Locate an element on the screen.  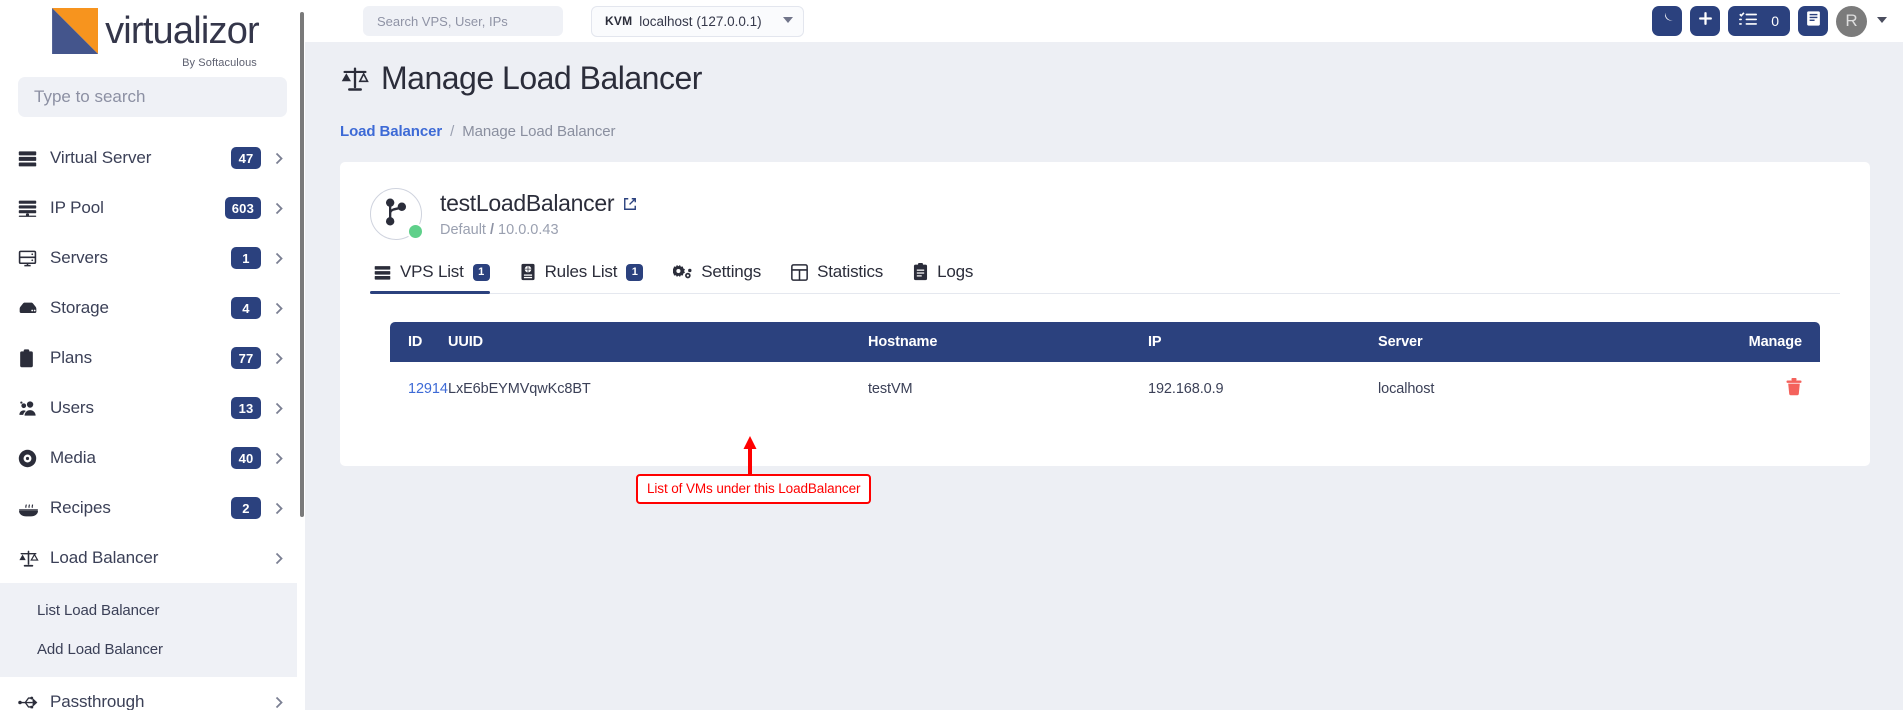
sidebar-item-label: IP Pool is located at coordinates (77, 207).